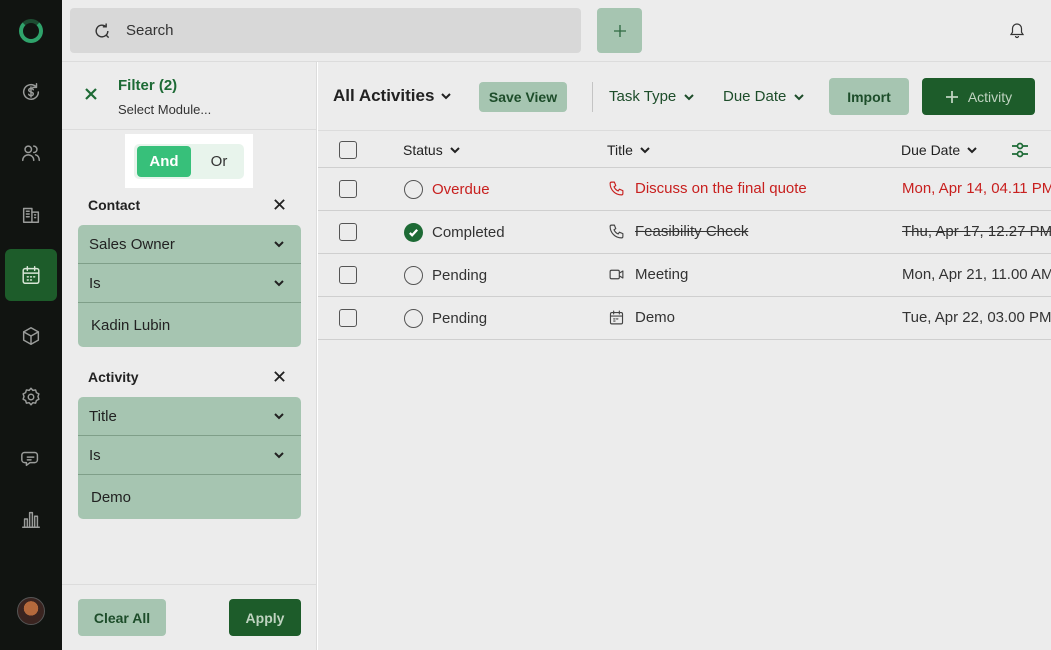  What do you see at coordinates (468, 232) in the screenshot?
I see `status-label: Completed` at bounding box center [468, 232].